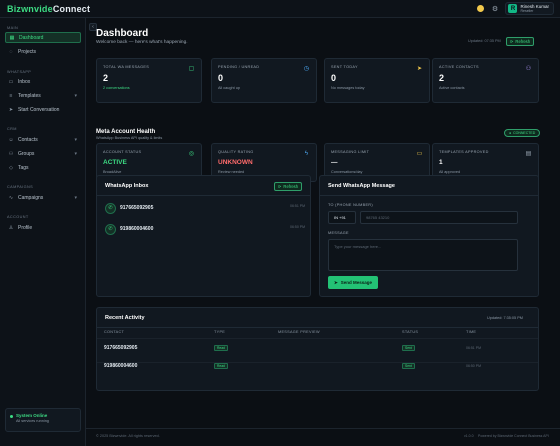 Image resolution: width=560 pixels, height=446 pixels. I want to click on inbox-time: 06:50 PM, so click(297, 227).